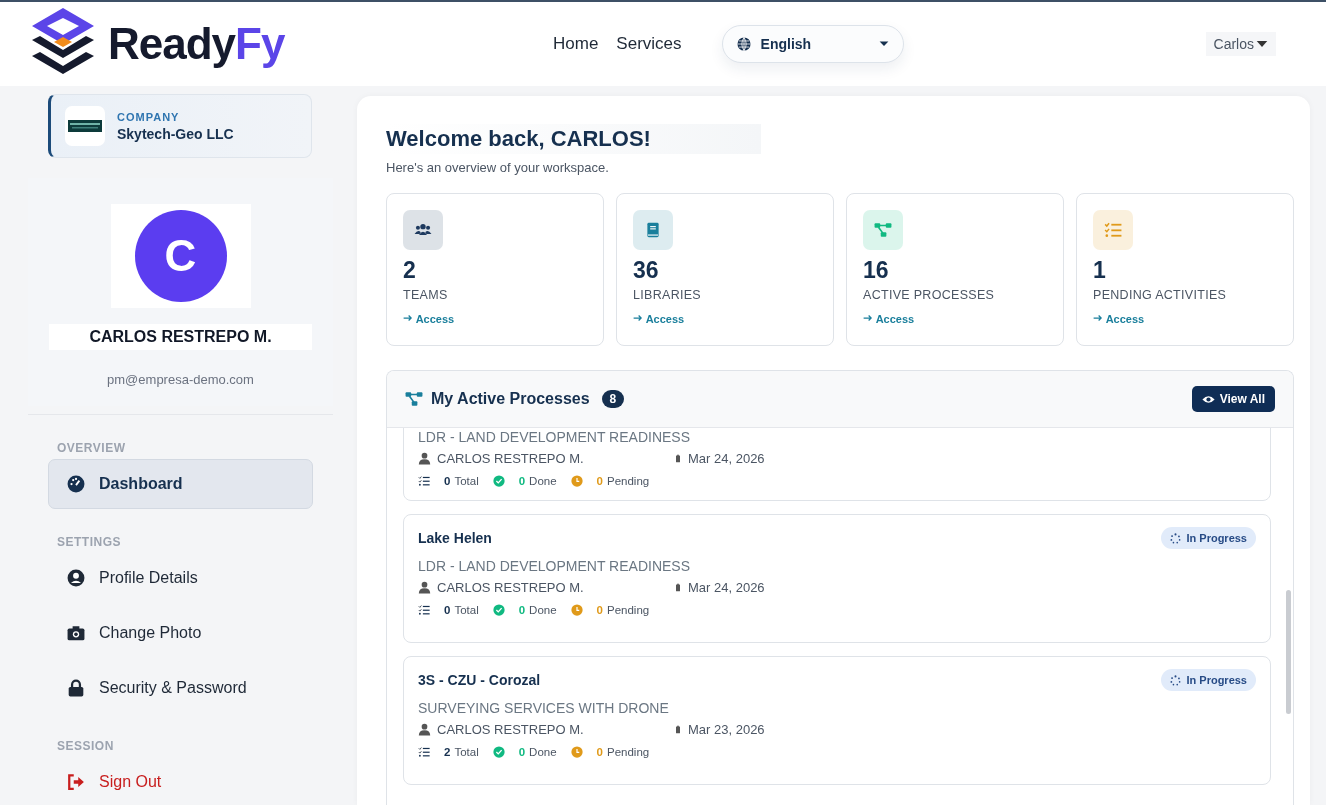 The height and width of the screenshot is (805, 1326). I want to click on task-count: 2 Total, so click(461, 752).